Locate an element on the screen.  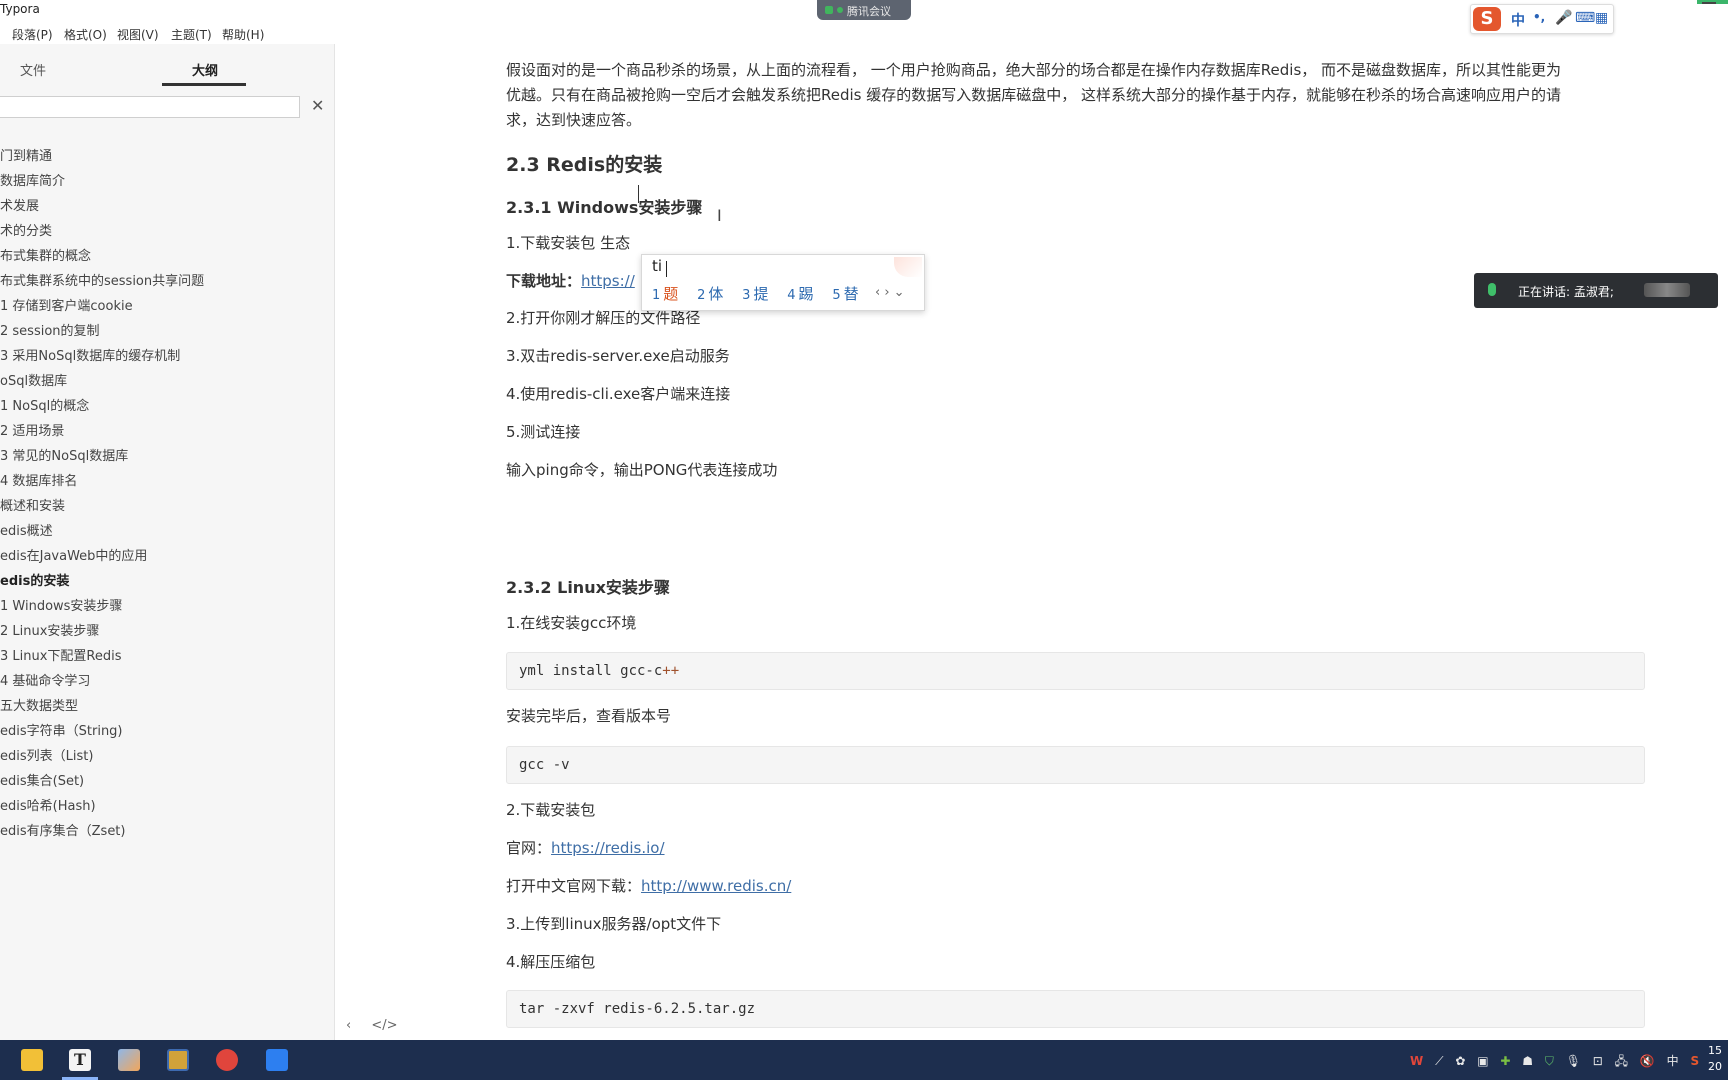
ime-candidate: 5替 is located at coordinates (845, 294).